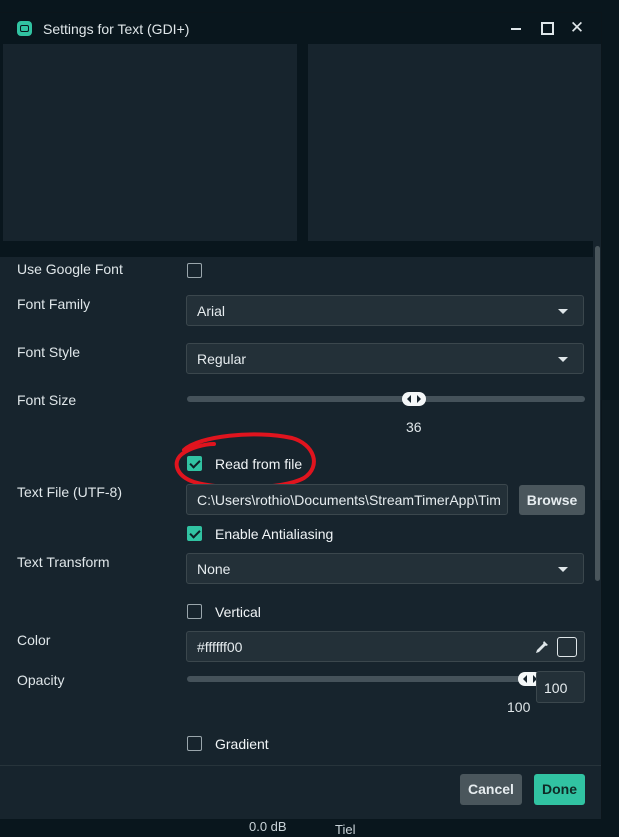 Image resolution: width=619 pixels, height=837 pixels. Describe the element at coordinates (577, 28) in the screenshot. I see `close-icon: ✕` at that location.